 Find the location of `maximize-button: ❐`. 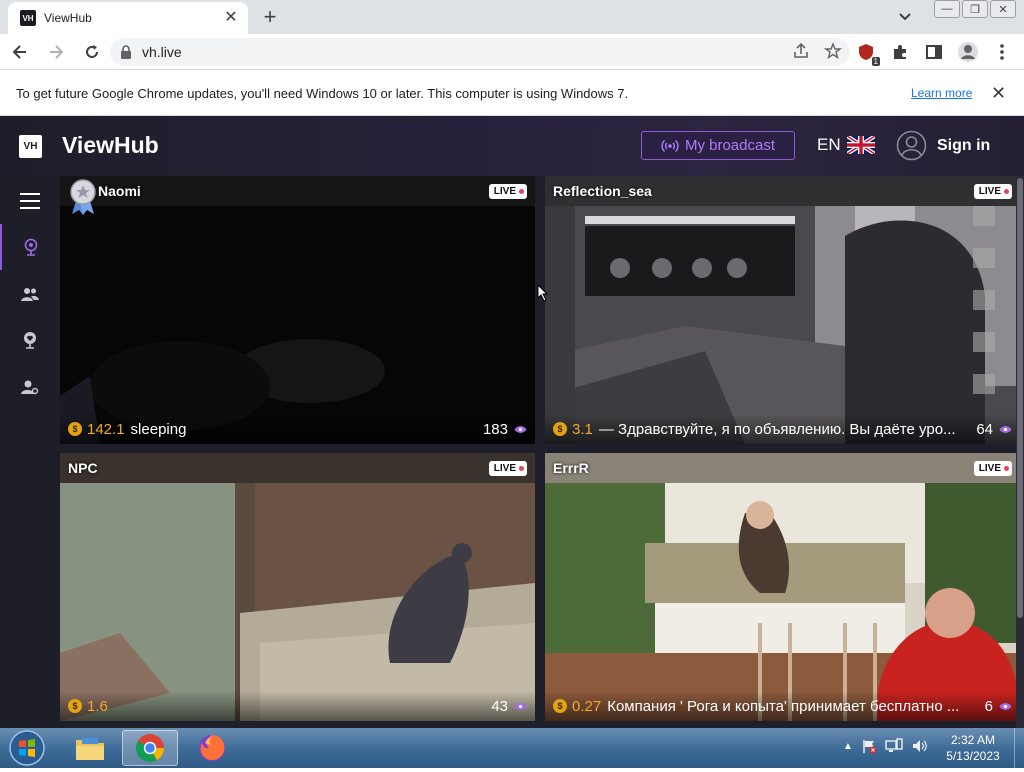

maximize-button: ❐ is located at coordinates (975, 9).